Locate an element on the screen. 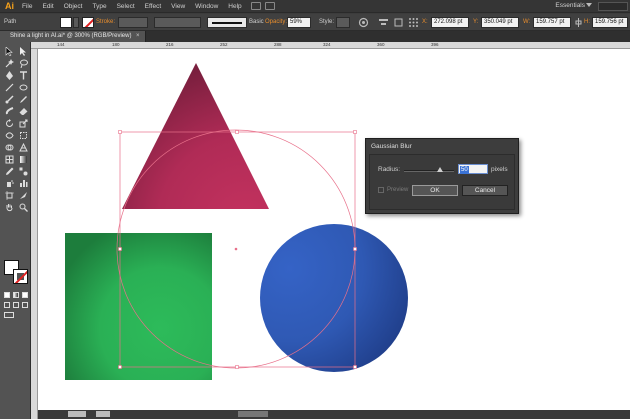  recolor-artwork-icon is located at coordinates (363, 22).